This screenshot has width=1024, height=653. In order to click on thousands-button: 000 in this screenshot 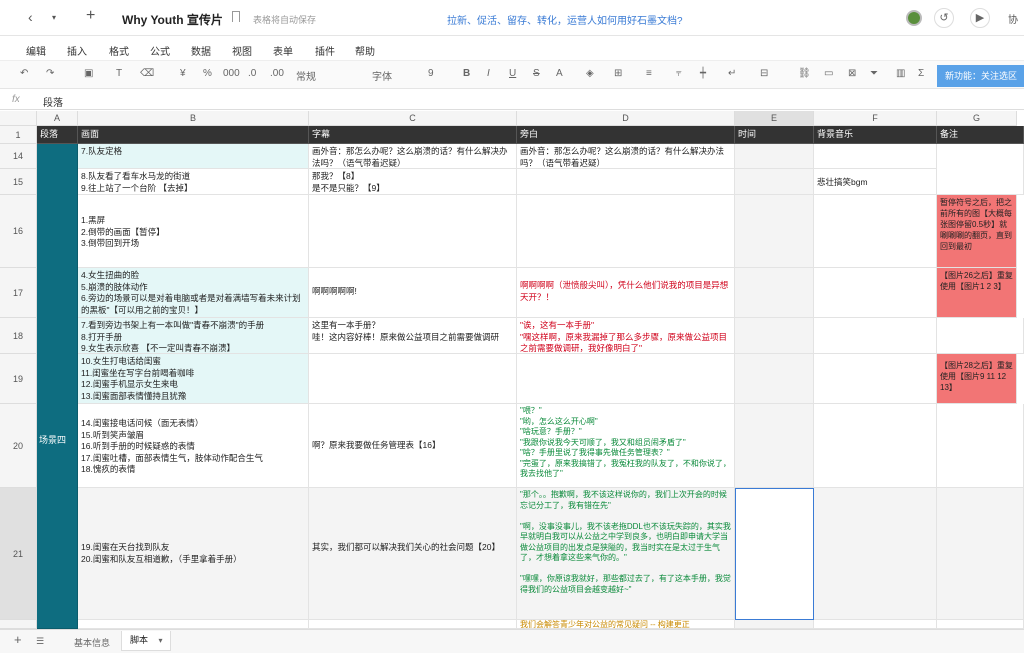, I will do `click(231, 73)`.